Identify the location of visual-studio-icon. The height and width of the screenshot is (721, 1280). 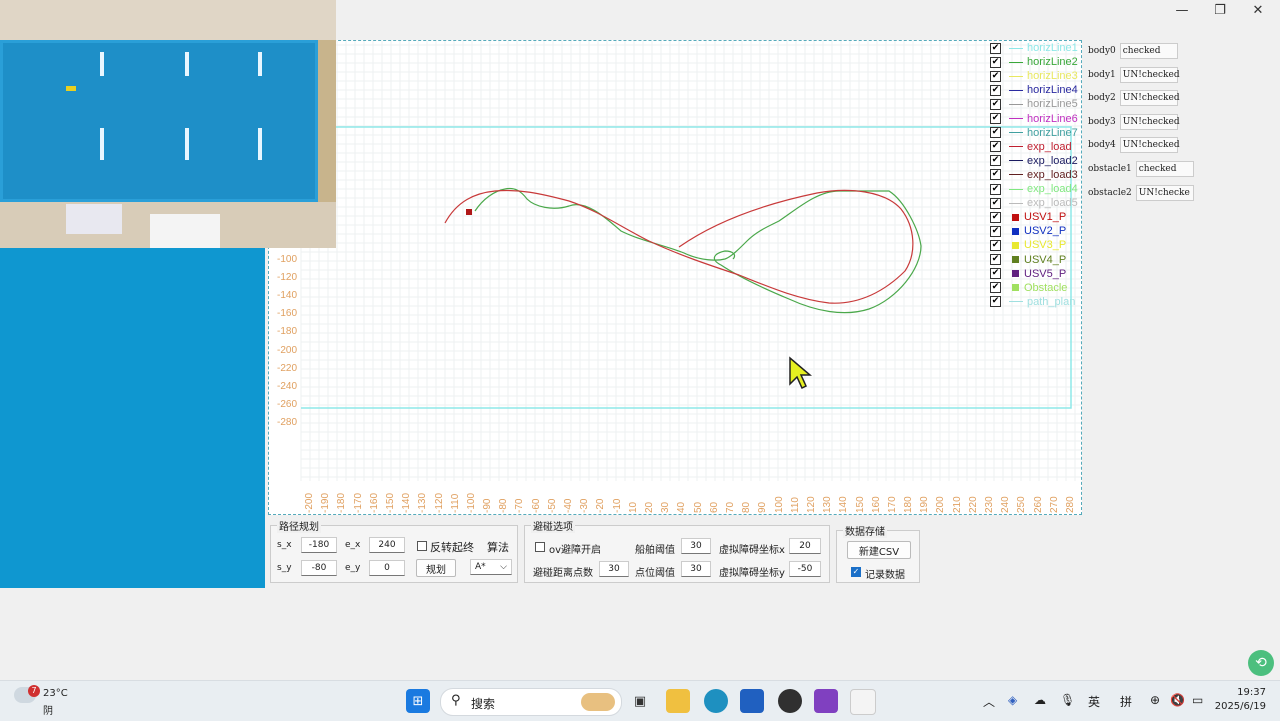
(826, 701).